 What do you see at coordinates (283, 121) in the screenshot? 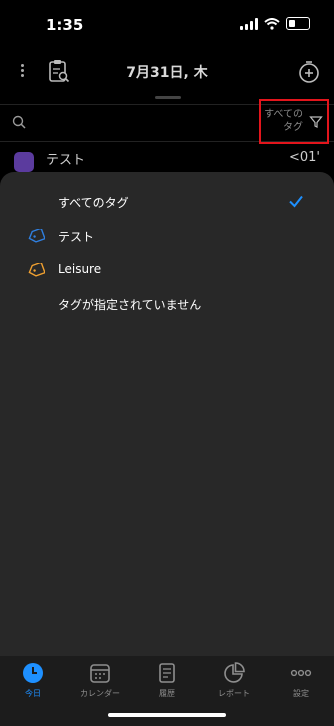
I see `tag-filter-label: すべての タグ` at bounding box center [283, 121].